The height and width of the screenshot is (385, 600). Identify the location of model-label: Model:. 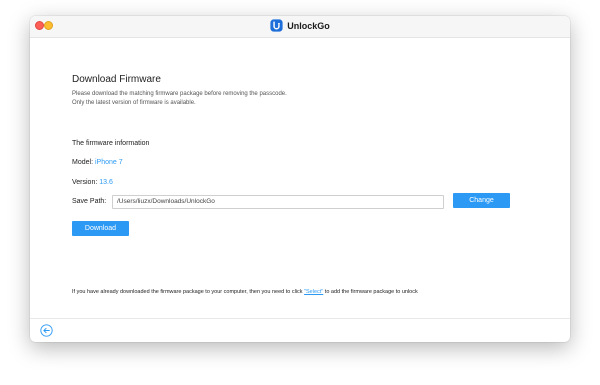
(83, 162).